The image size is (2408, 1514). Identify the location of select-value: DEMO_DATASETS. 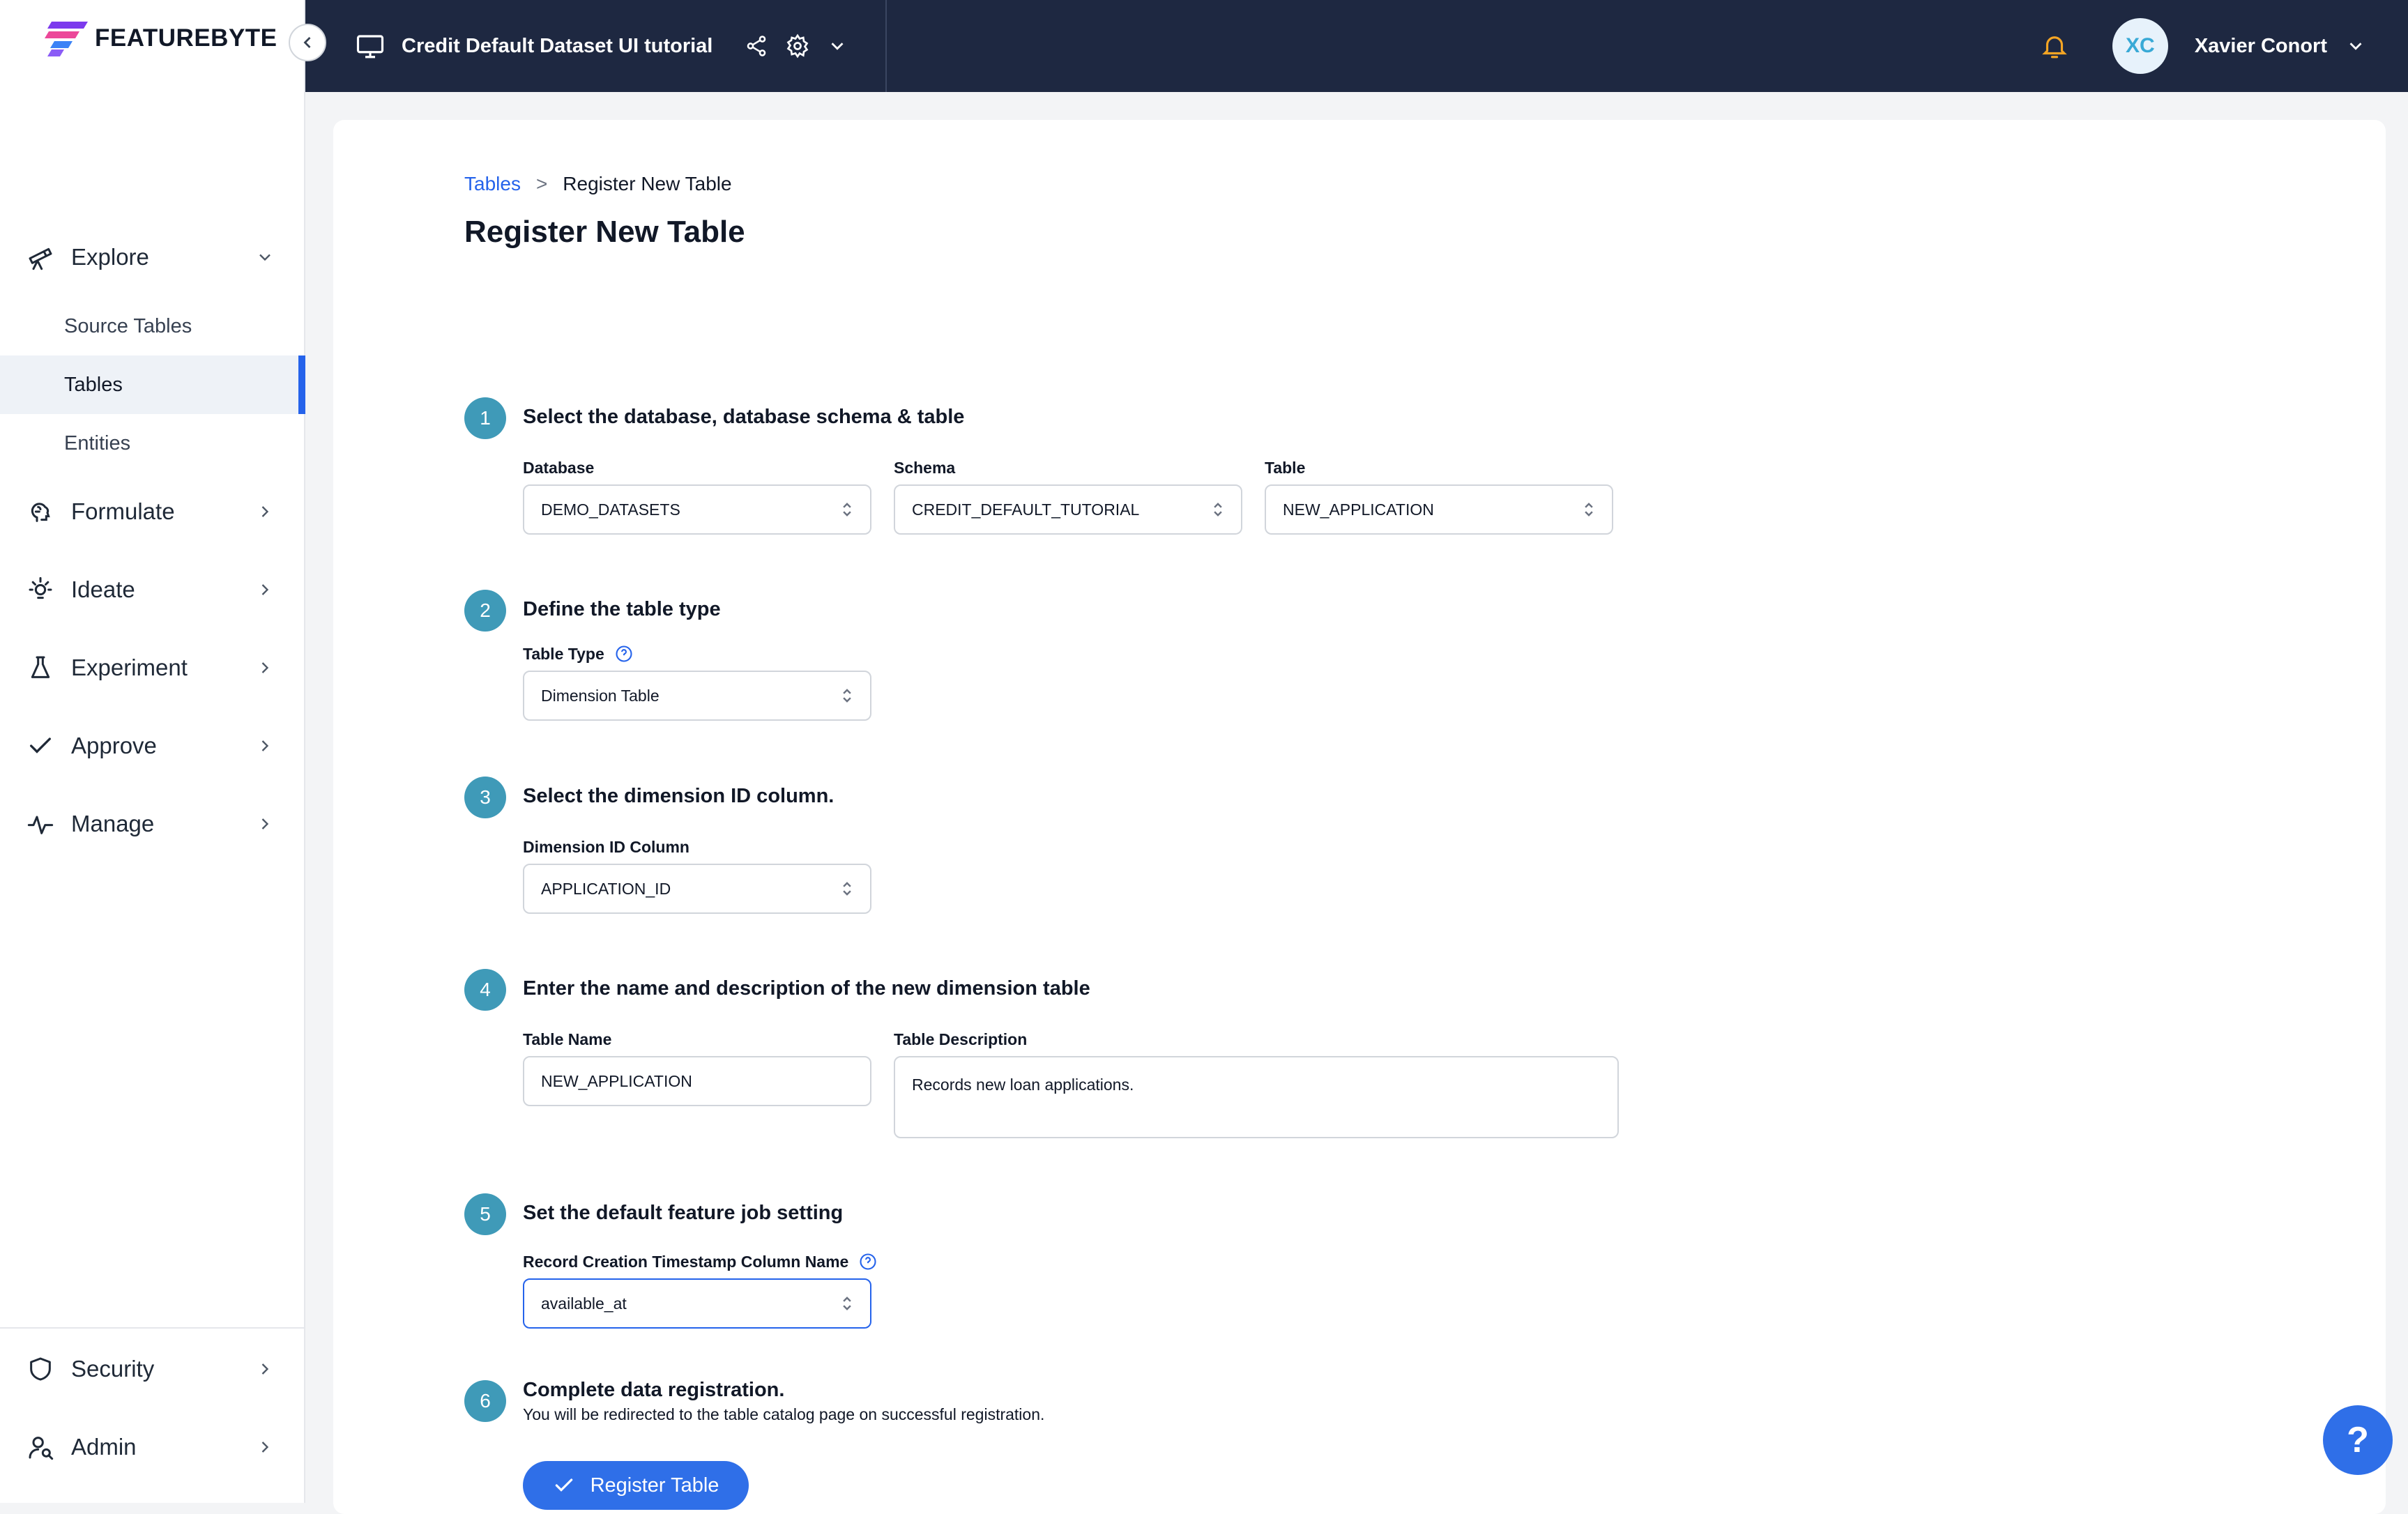
(610, 510).